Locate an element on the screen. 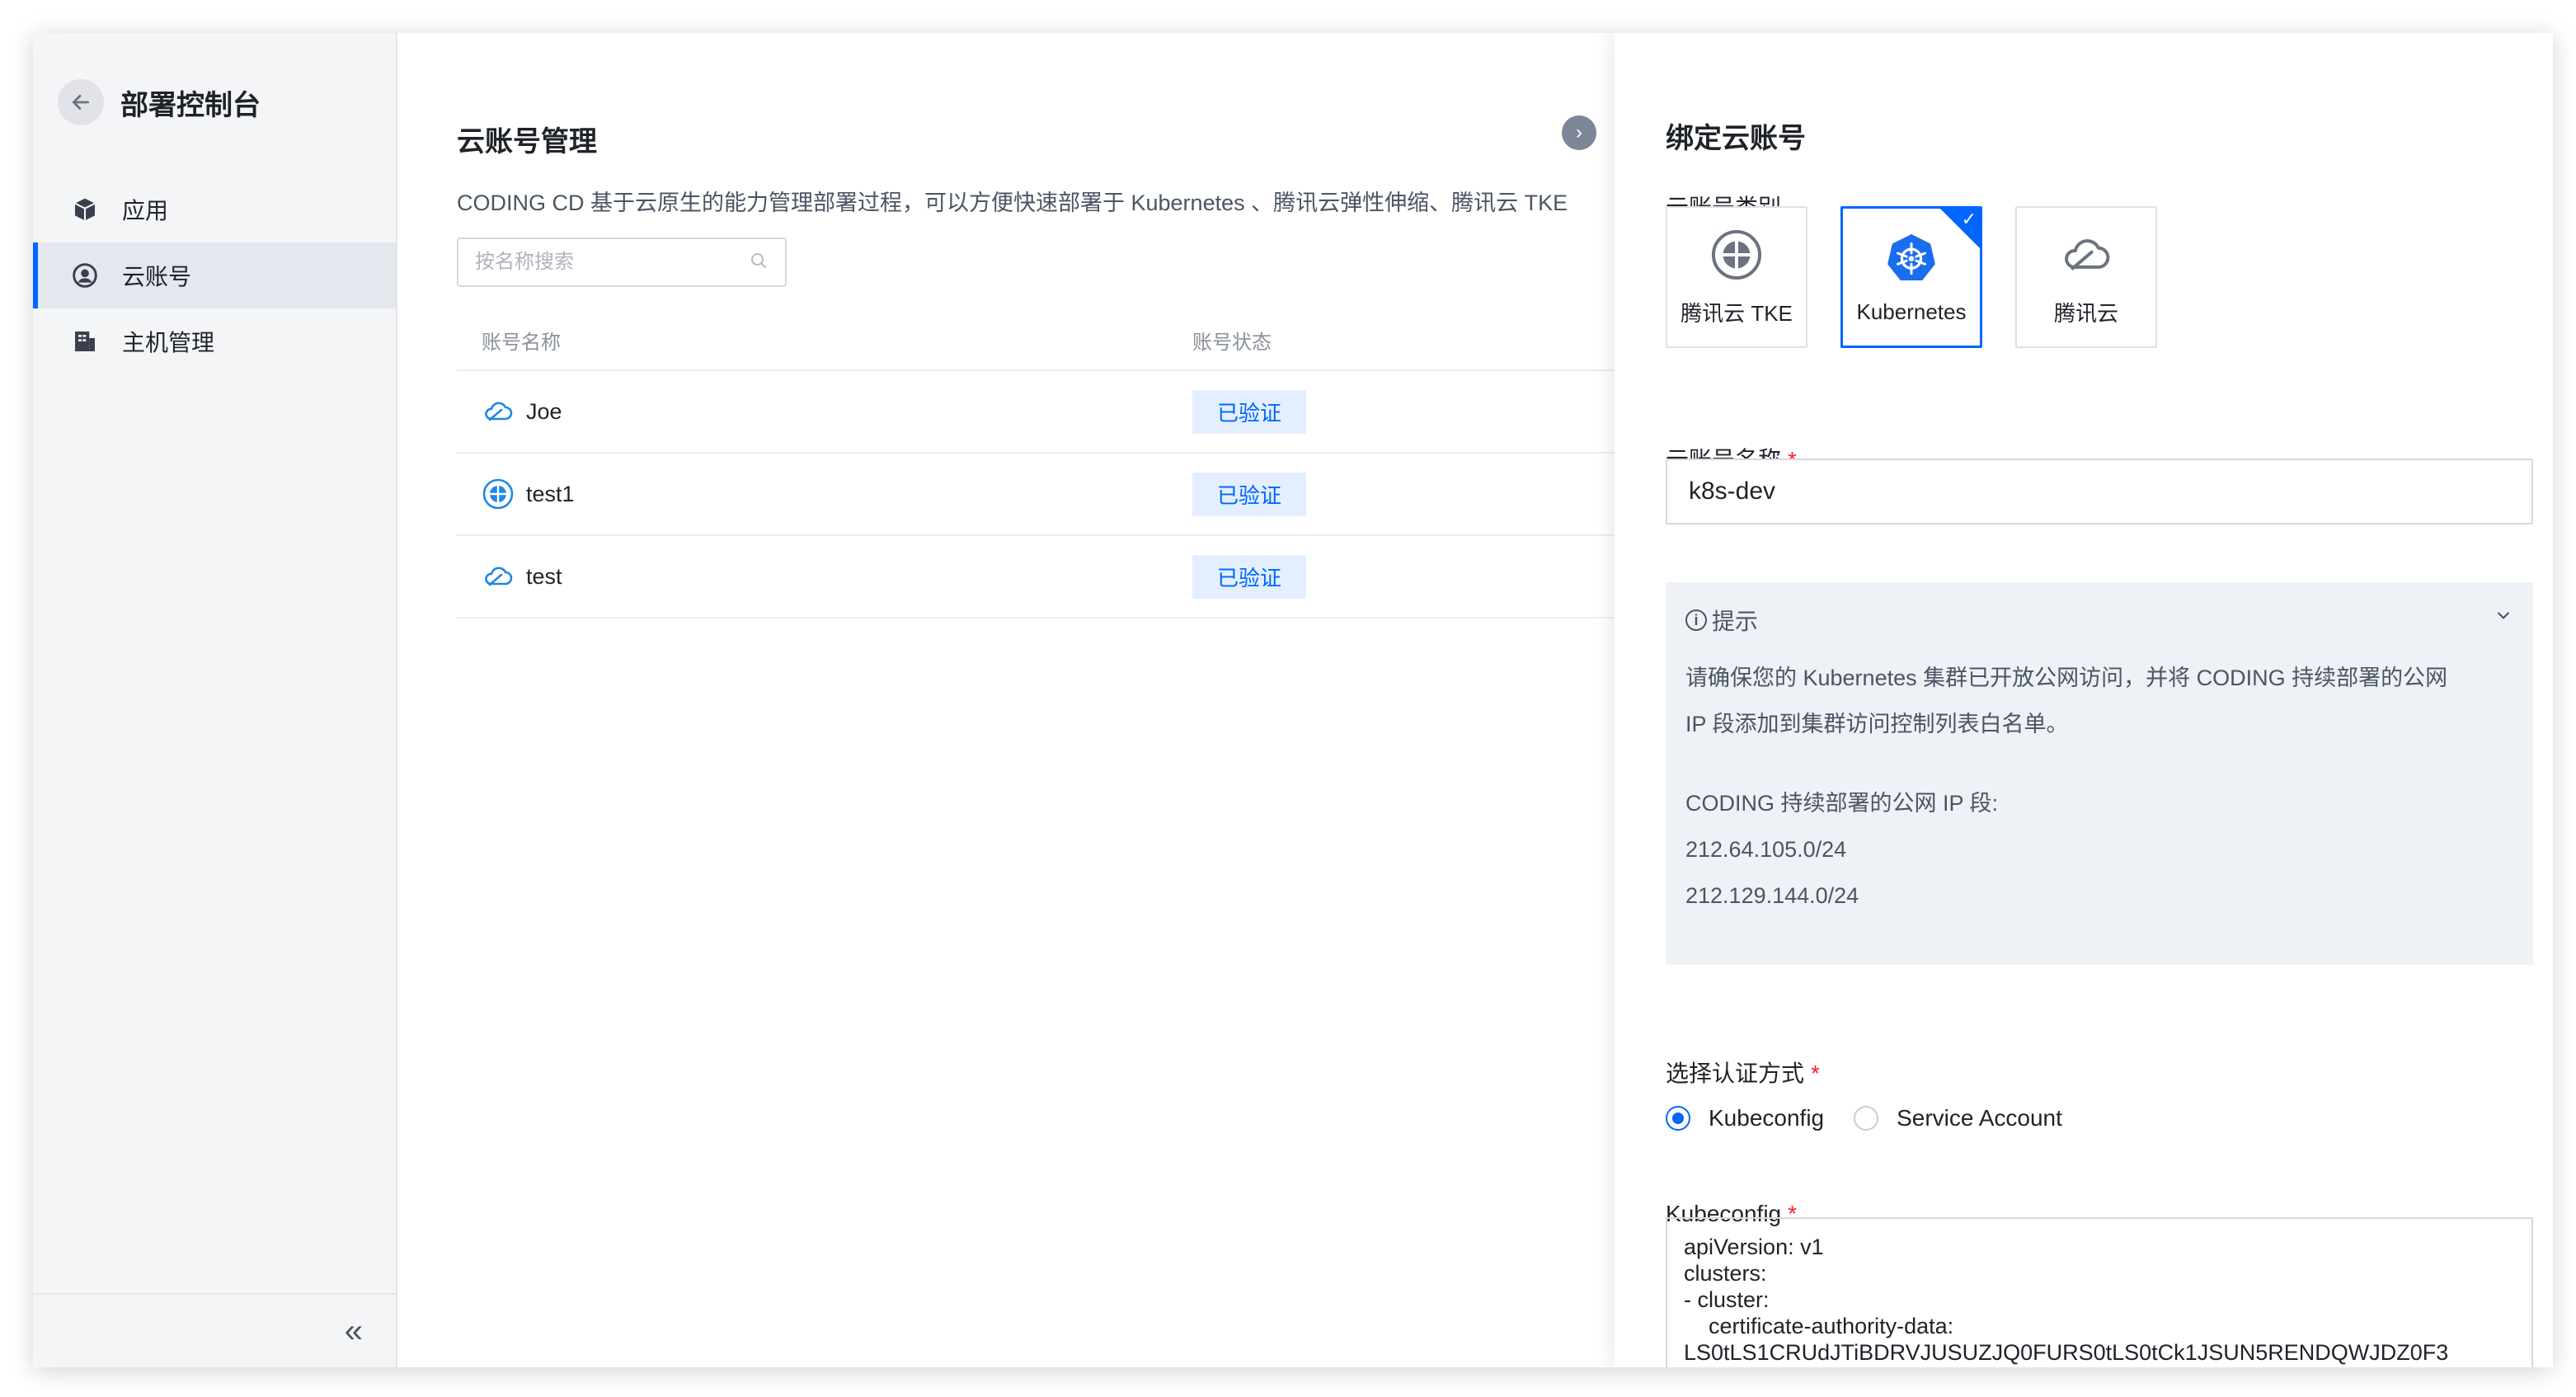 The width and height of the screenshot is (2576, 1397). sidebar-nav: 应用 云账号 主机管理 is located at coordinates (214, 275).